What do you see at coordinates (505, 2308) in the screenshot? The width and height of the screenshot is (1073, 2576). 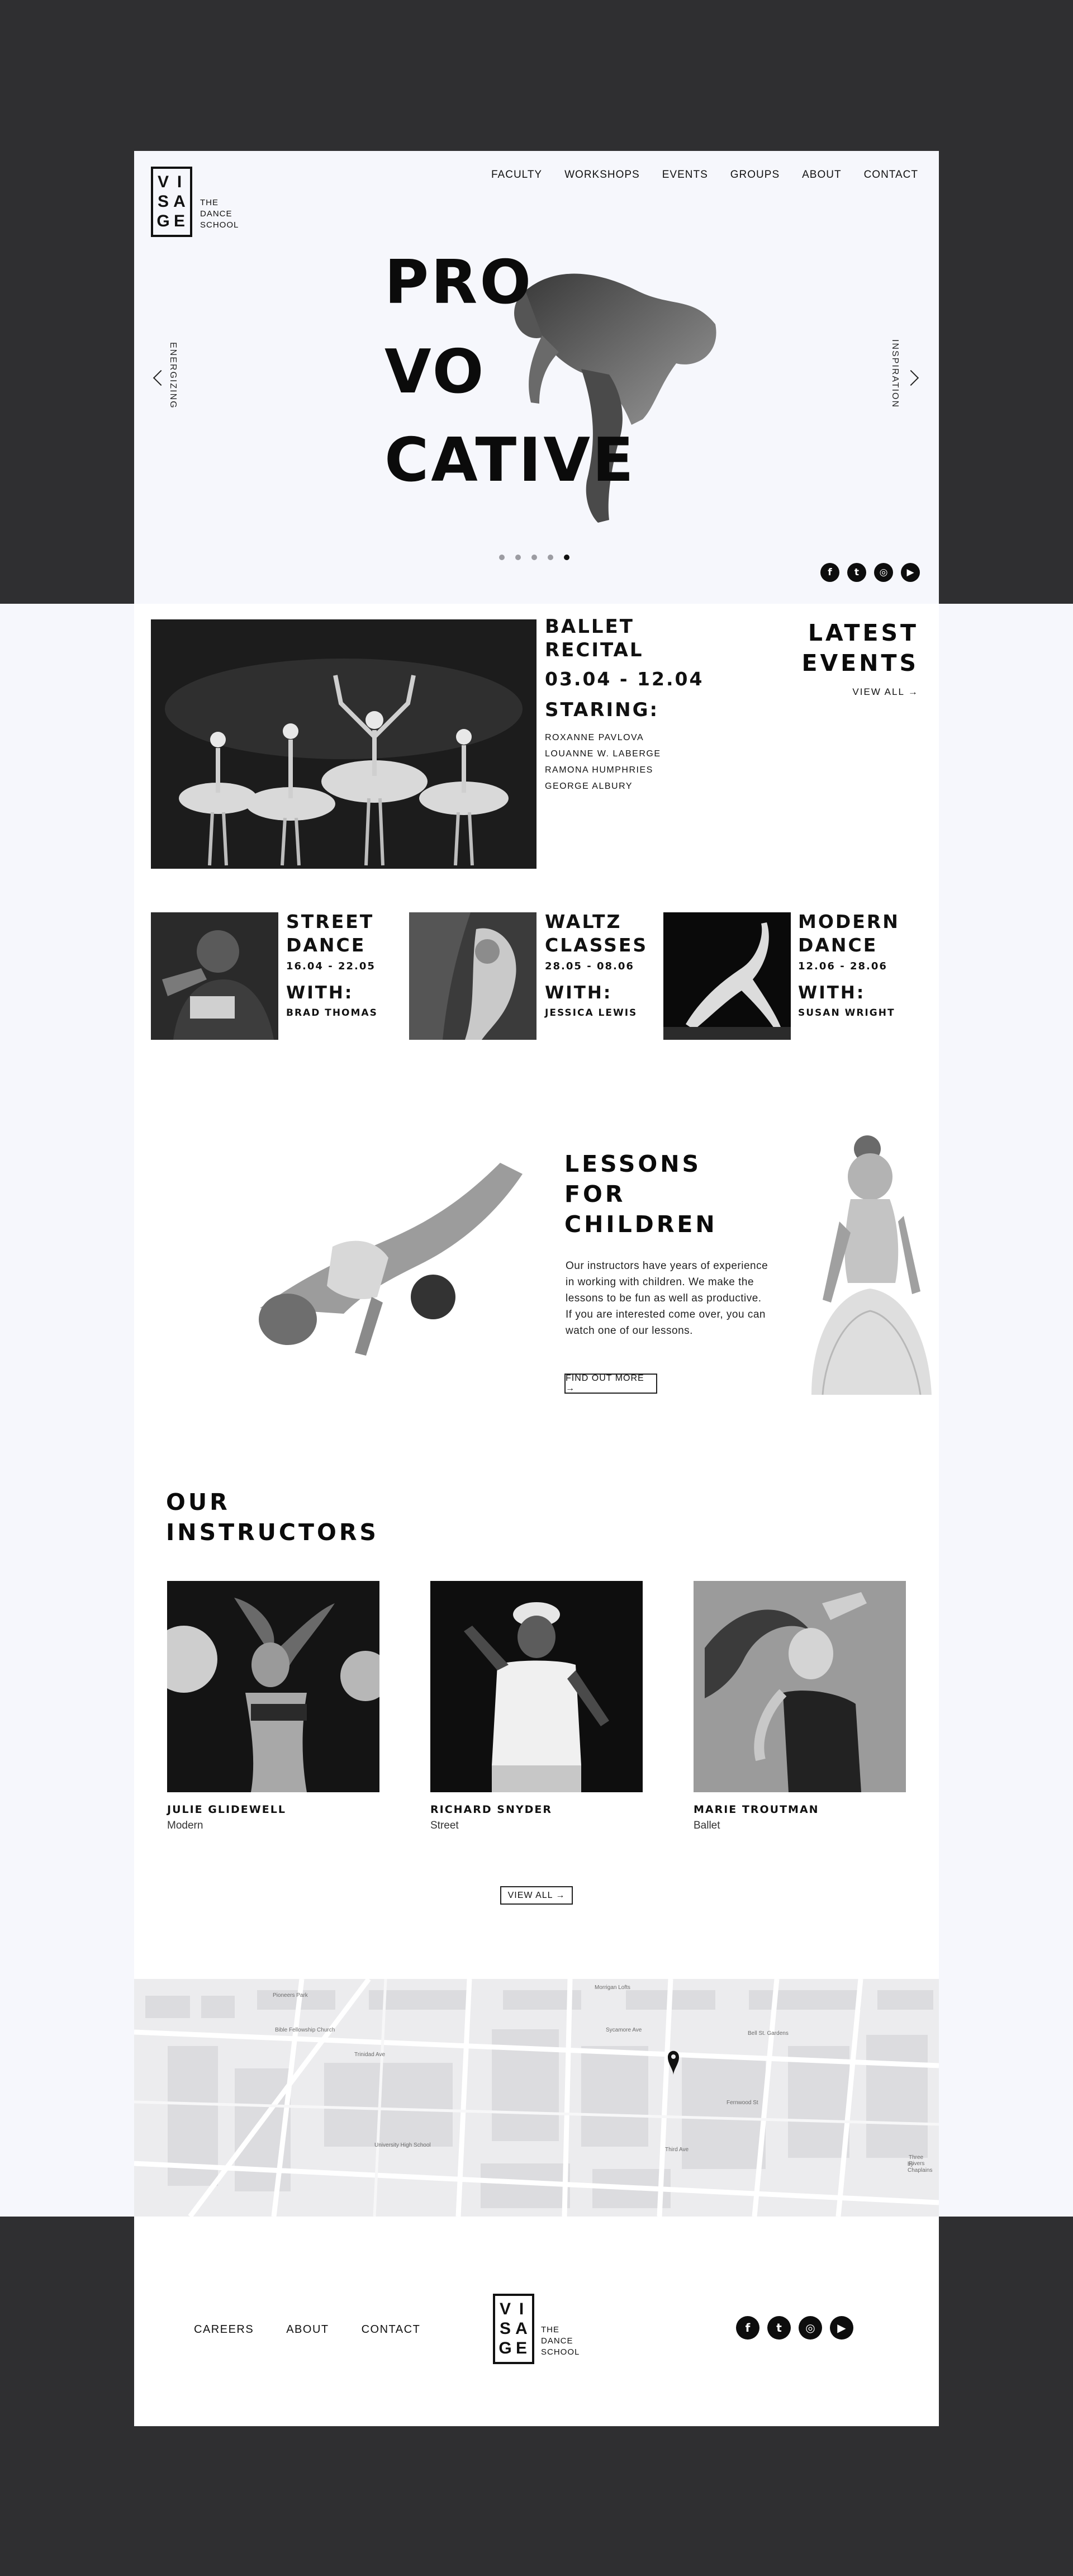 I see `logo-letter: V` at bounding box center [505, 2308].